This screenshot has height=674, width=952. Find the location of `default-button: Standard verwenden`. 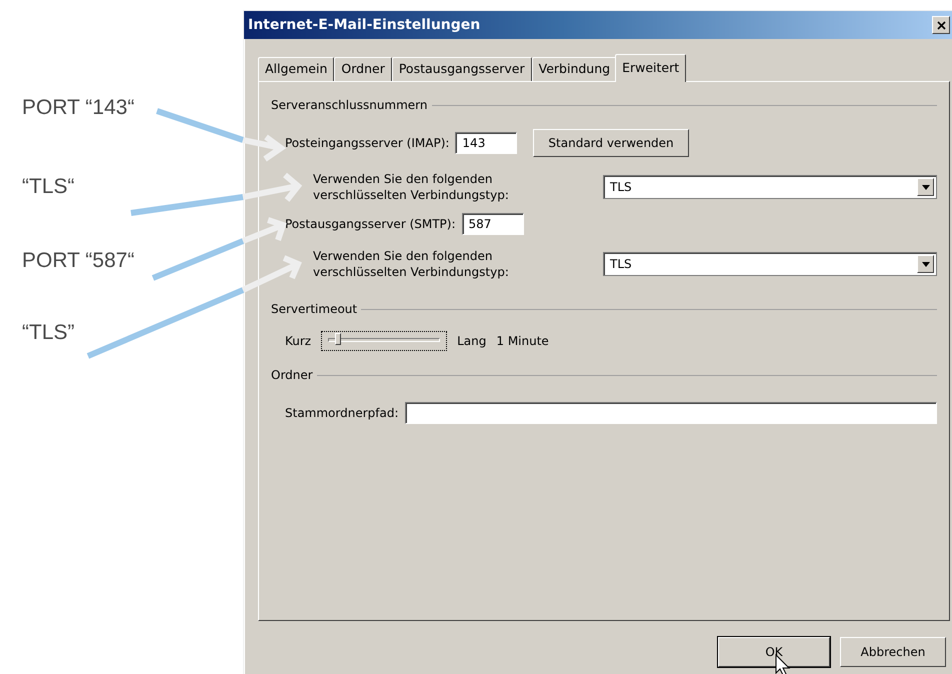

default-button: Standard verwenden is located at coordinates (611, 143).